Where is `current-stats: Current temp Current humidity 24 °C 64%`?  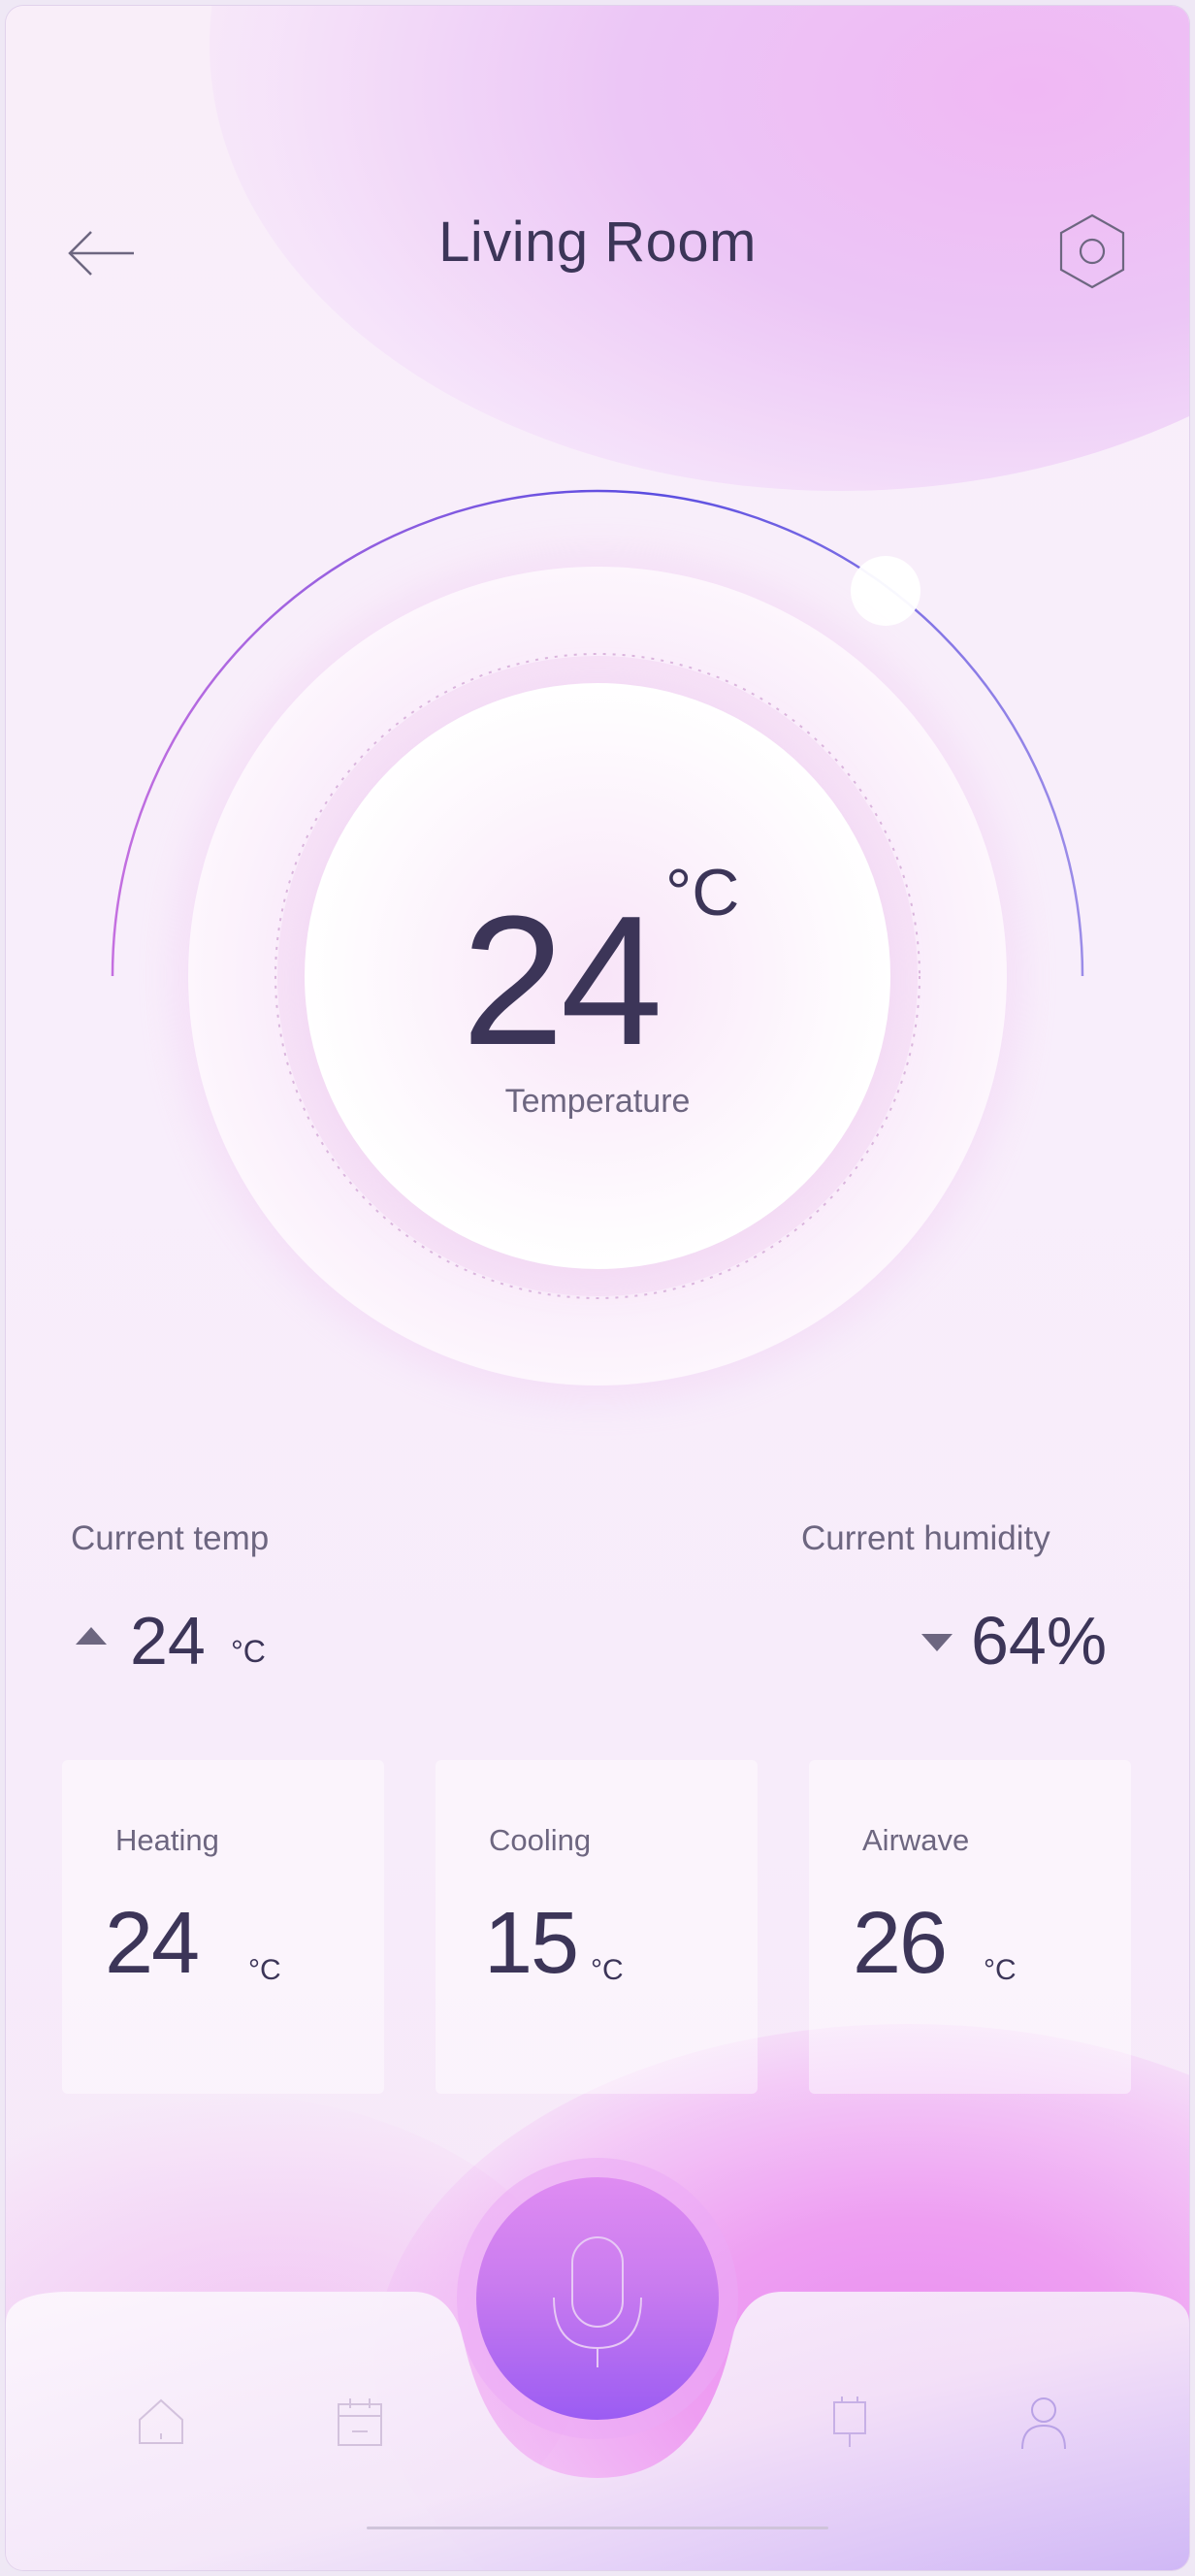
current-stats: Current temp Current humidity 24 °C 64% is located at coordinates (597, 1616).